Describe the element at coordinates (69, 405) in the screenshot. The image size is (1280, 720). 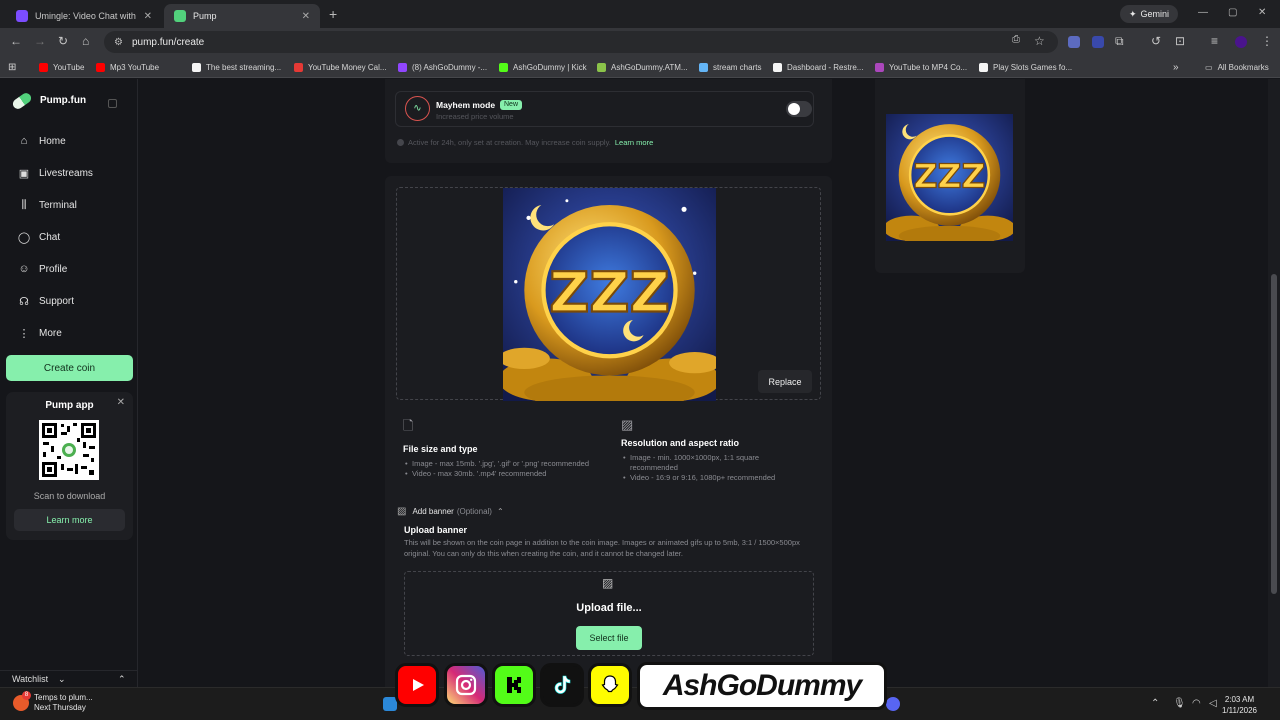
I see `pump-app-title: Pump app` at that location.